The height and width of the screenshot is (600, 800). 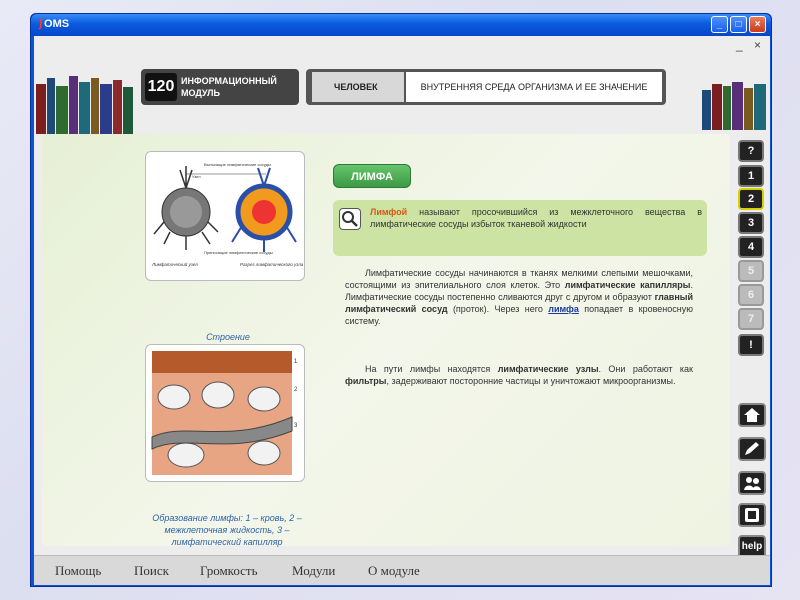 I want to click on people-icon, so click(x=752, y=483).